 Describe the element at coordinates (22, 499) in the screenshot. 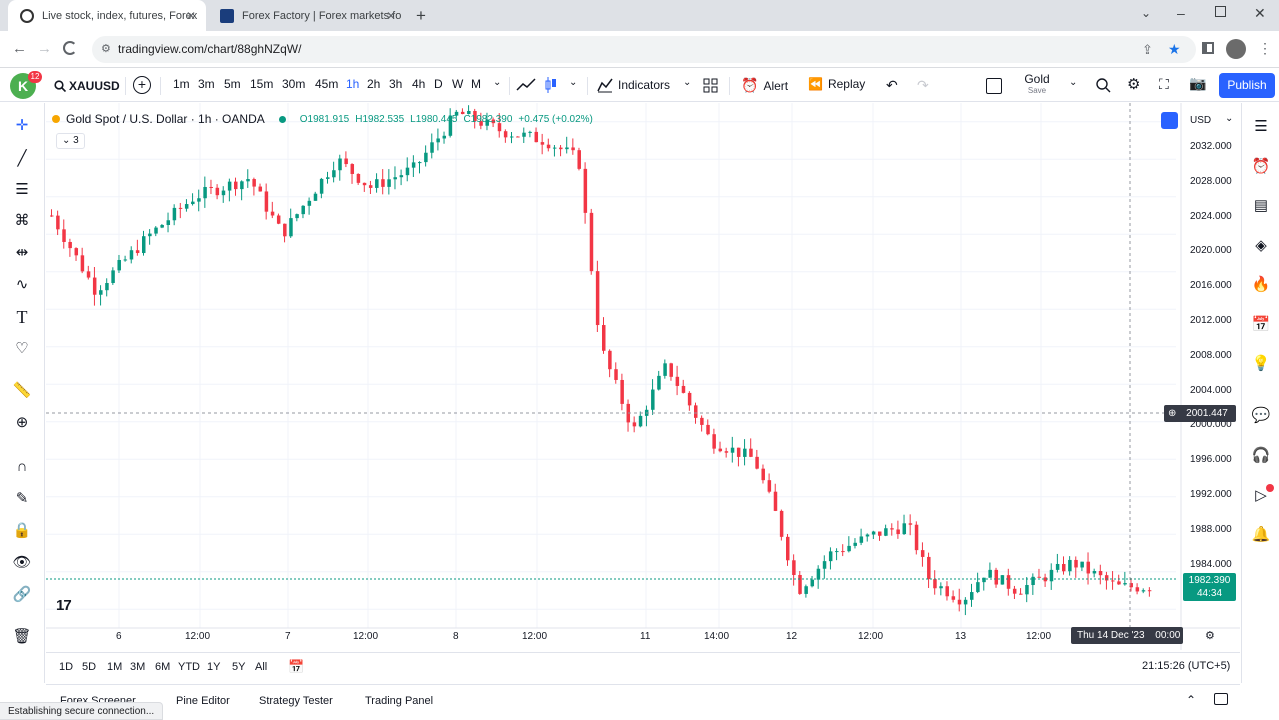

I see `pencil-lock-icon: ✎` at that location.